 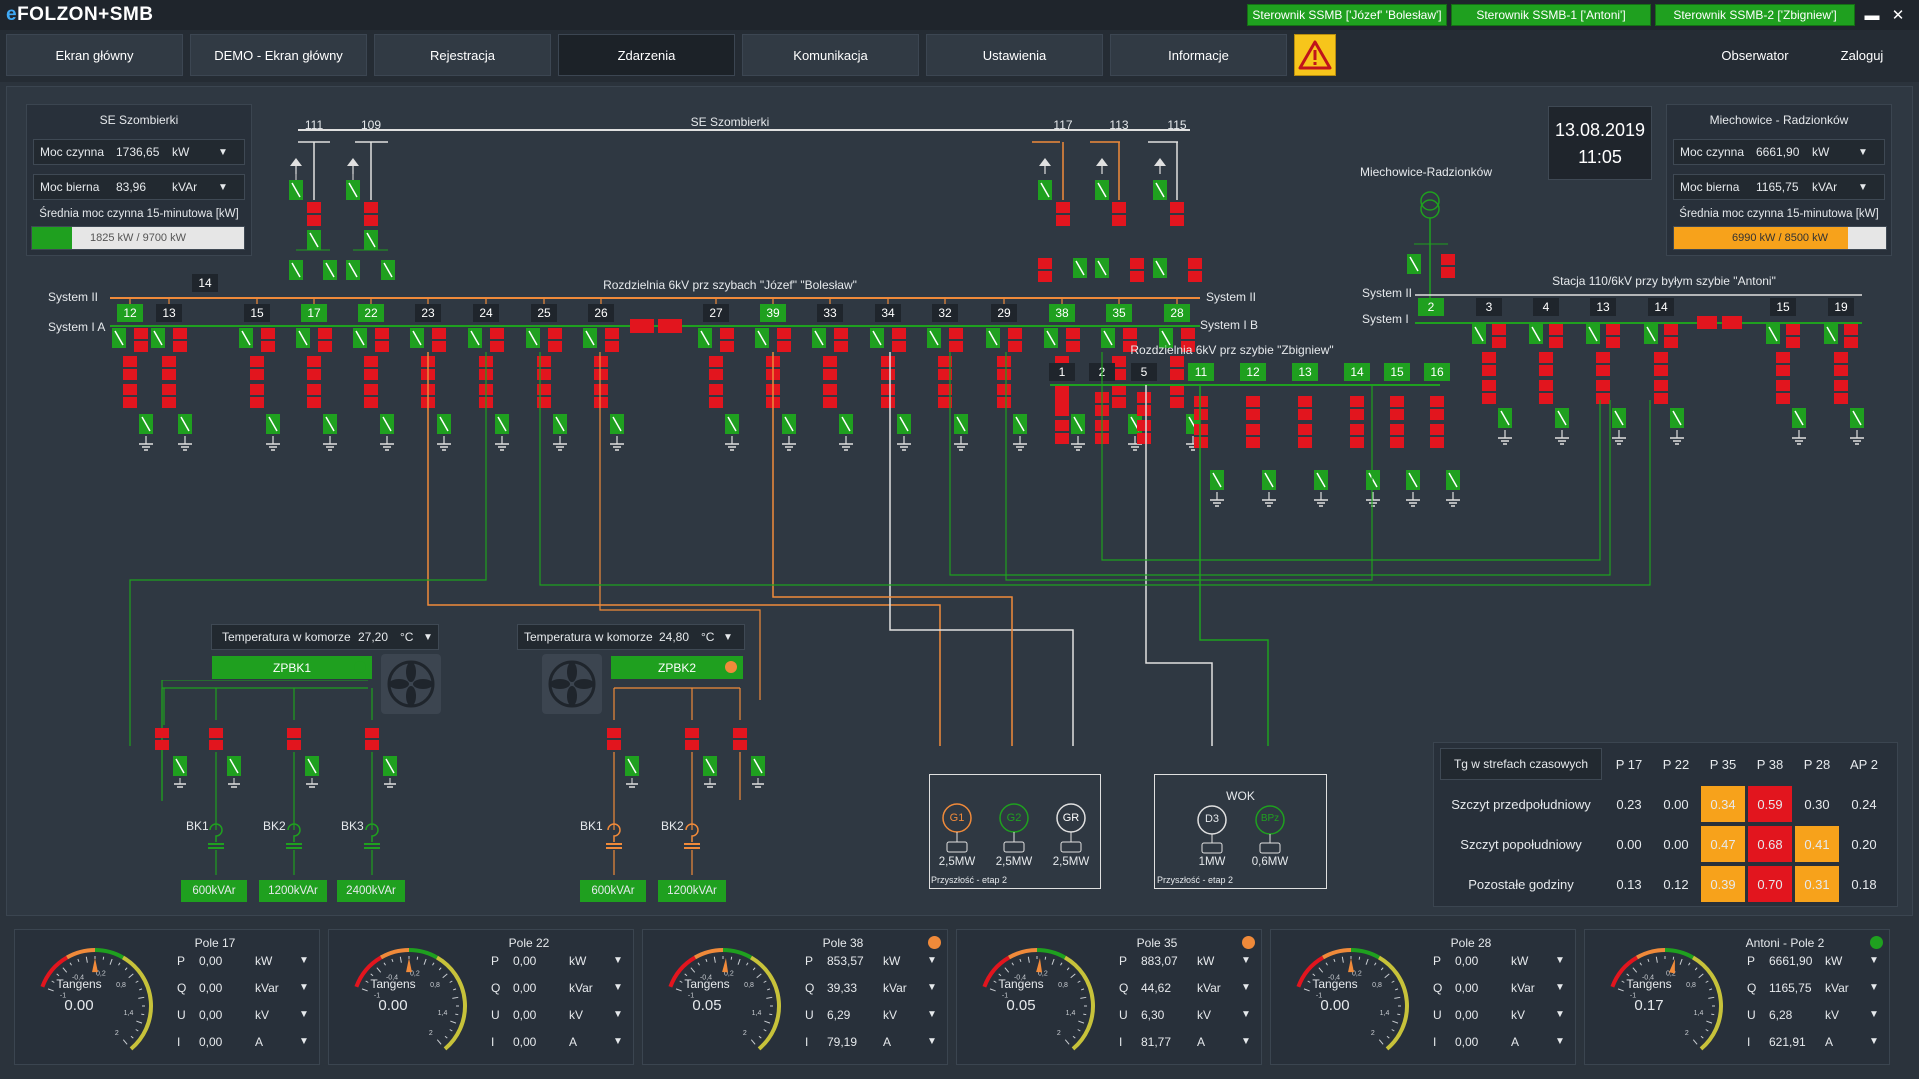 What do you see at coordinates (1755, 15) in the screenshot?
I see `controller-button-zbigniew: Sterownik SSMB-2 ['Zbigniew']` at bounding box center [1755, 15].